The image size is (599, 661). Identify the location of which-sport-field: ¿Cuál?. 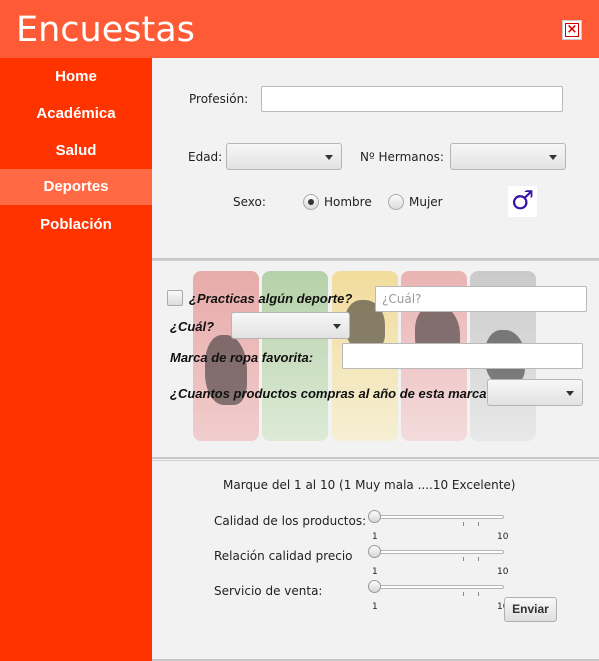
(481, 299).